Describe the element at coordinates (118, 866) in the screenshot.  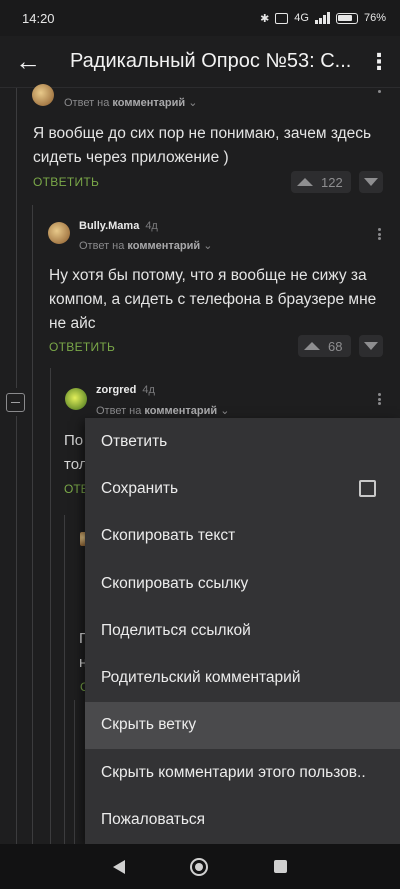
I see `nav-back-icon` at that location.